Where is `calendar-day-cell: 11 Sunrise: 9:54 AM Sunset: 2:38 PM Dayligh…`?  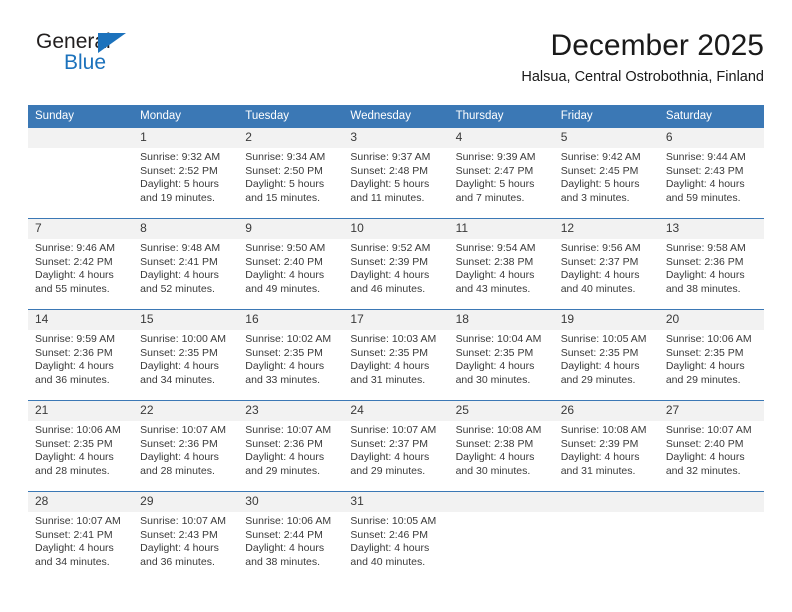 calendar-day-cell: 11 Sunrise: 9:54 AM Sunset: 2:38 PM Dayligh… is located at coordinates (501, 264).